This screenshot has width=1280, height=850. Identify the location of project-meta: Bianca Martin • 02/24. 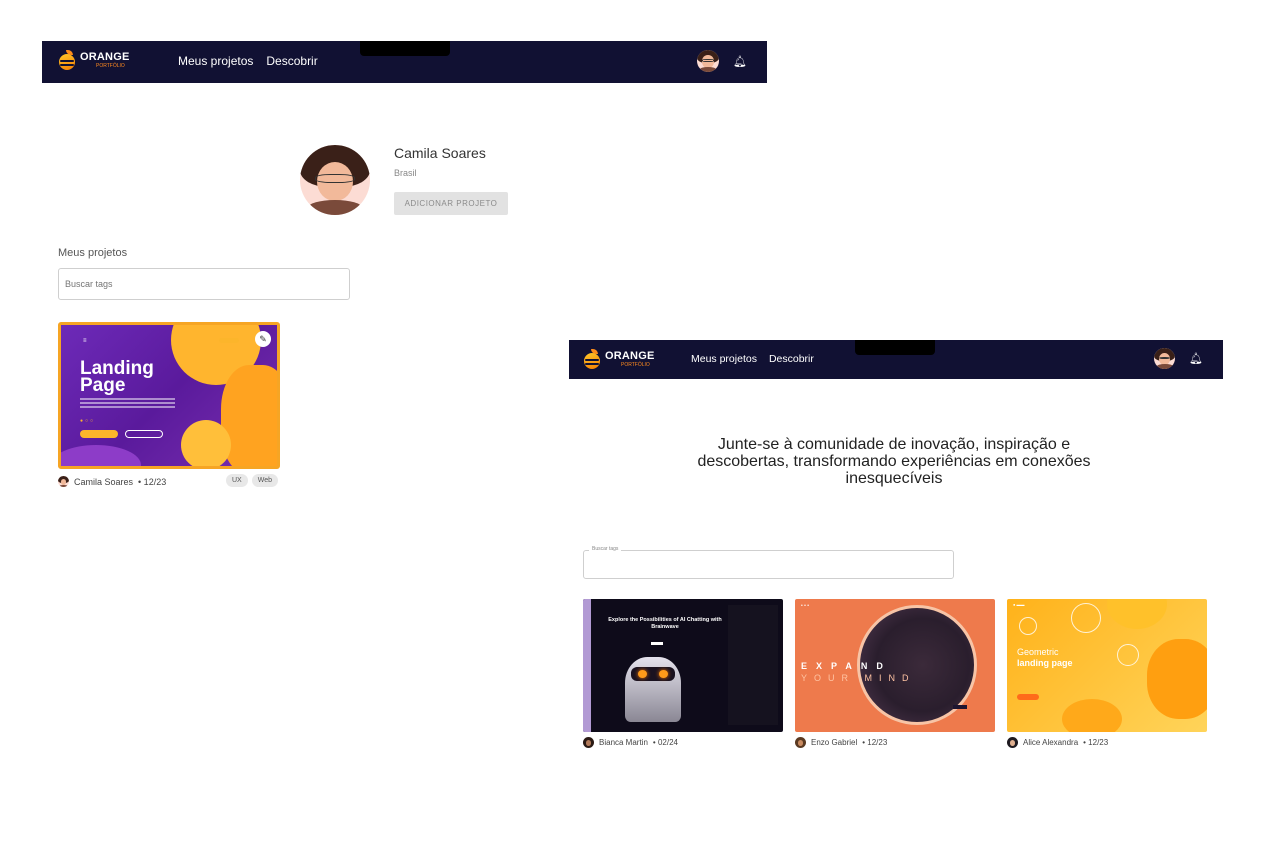
(630, 742).